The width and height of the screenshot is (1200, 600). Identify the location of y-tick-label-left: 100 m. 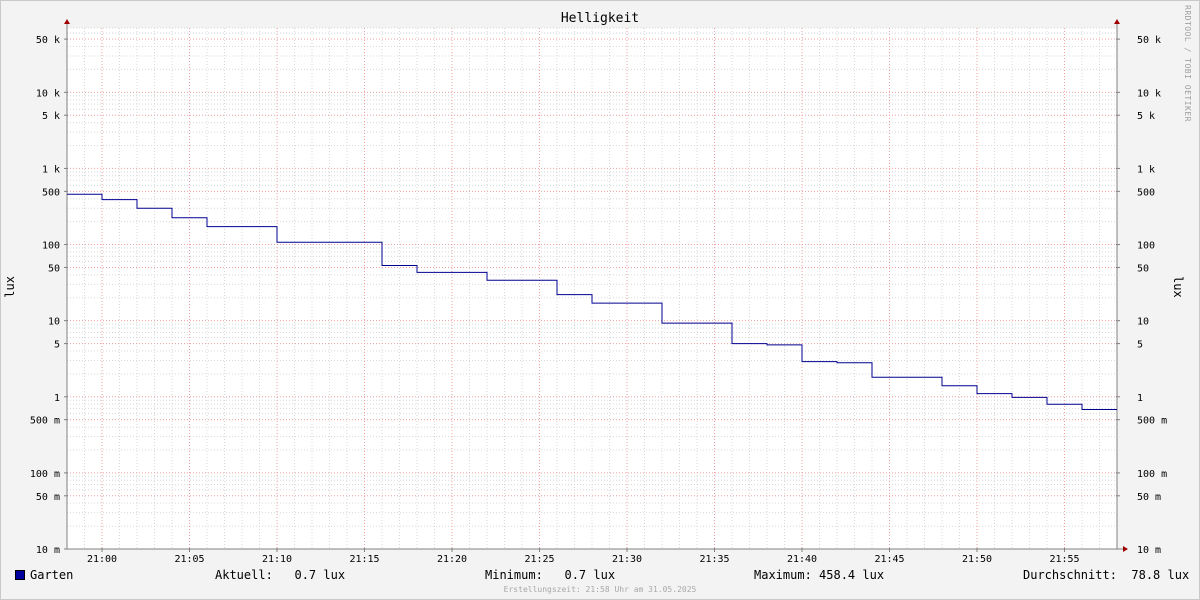
(45, 474).